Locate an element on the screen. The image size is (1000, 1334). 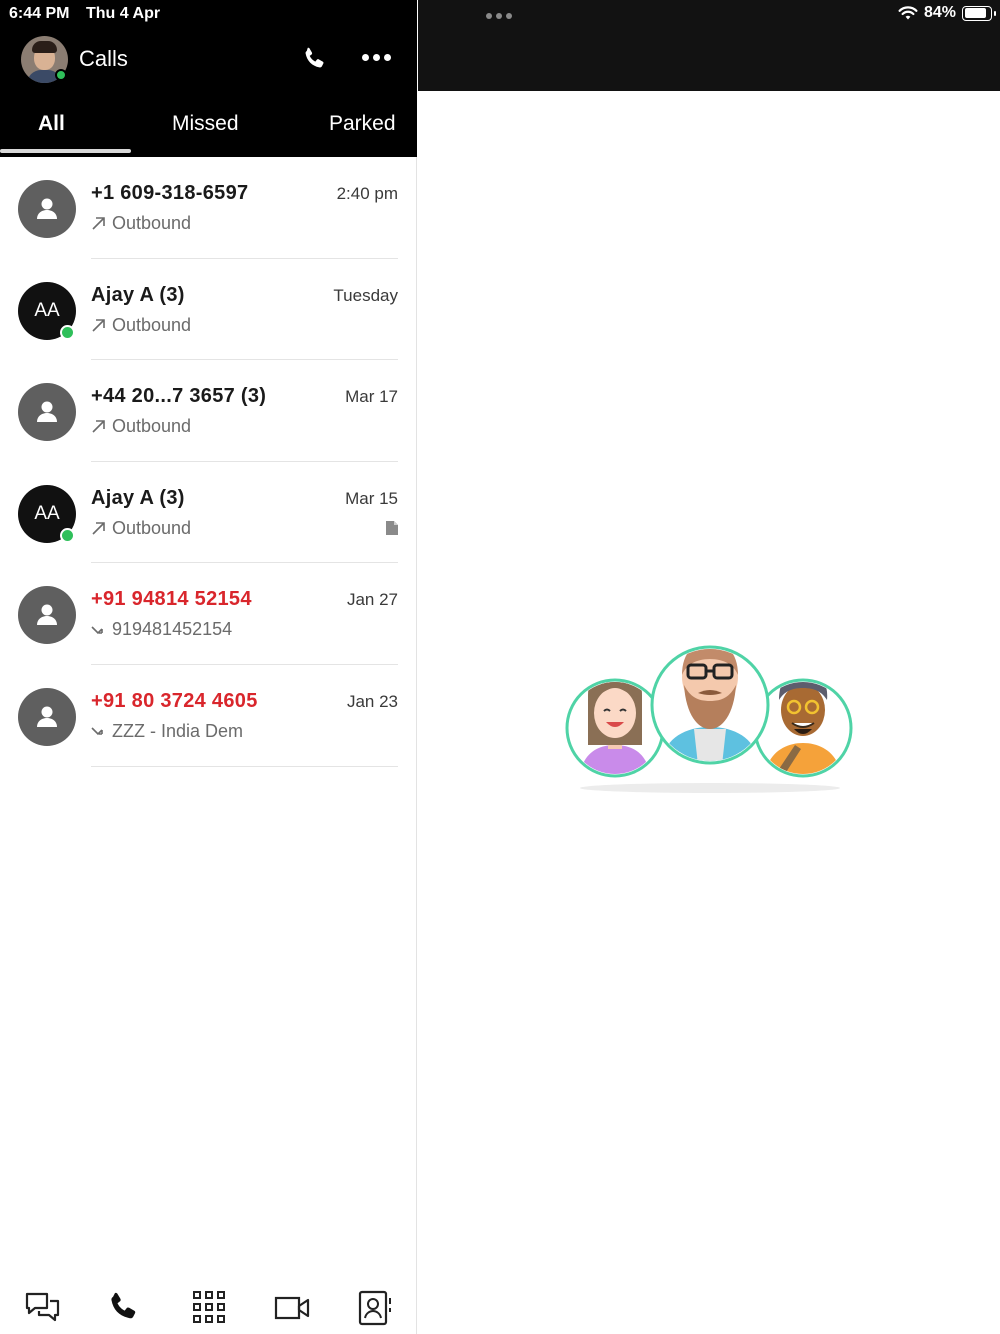
call-tabs: All Missed Parked is located at coordinates (208, 132).